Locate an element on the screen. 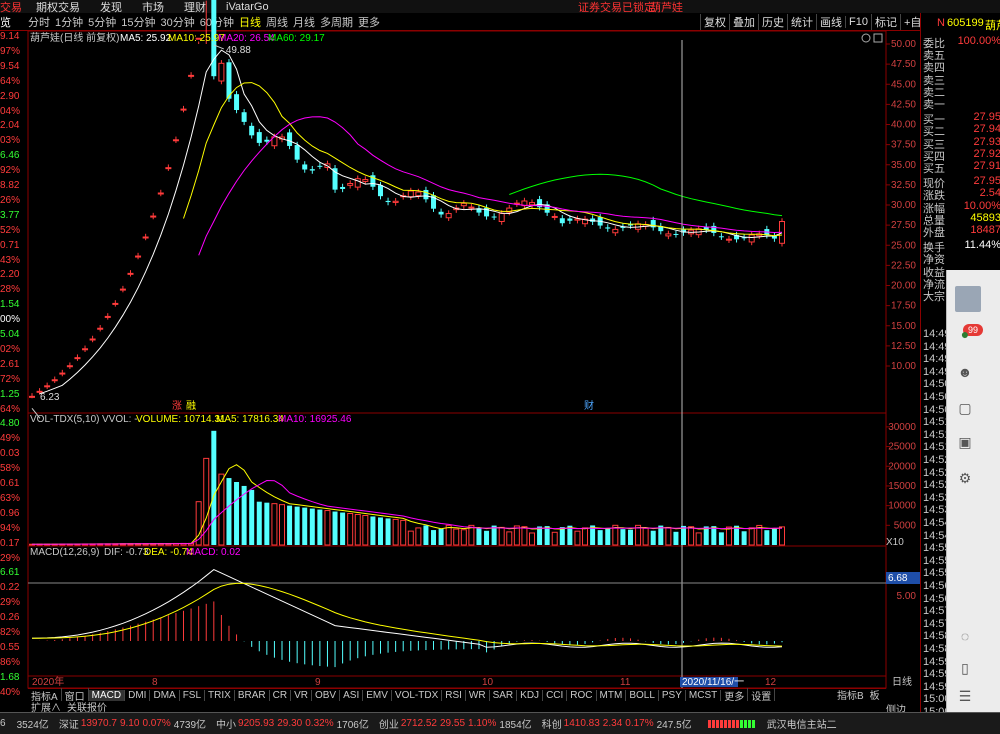 Image resolution: width=1000 pixels, height=734 pixels. indicator-tab-10: OBV is located at coordinates (326, 695).